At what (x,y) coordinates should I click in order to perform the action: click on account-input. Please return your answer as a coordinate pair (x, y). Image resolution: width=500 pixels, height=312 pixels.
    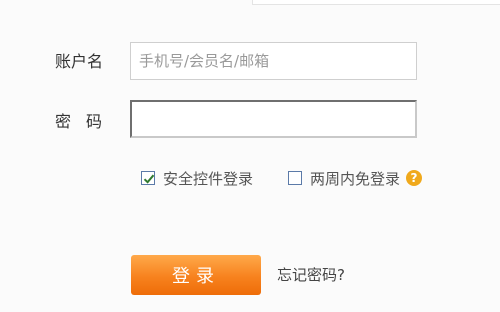
    Looking at the image, I should click on (273, 61).